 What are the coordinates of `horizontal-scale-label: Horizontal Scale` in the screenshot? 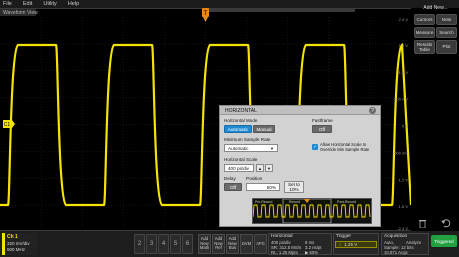 It's located at (241, 159).